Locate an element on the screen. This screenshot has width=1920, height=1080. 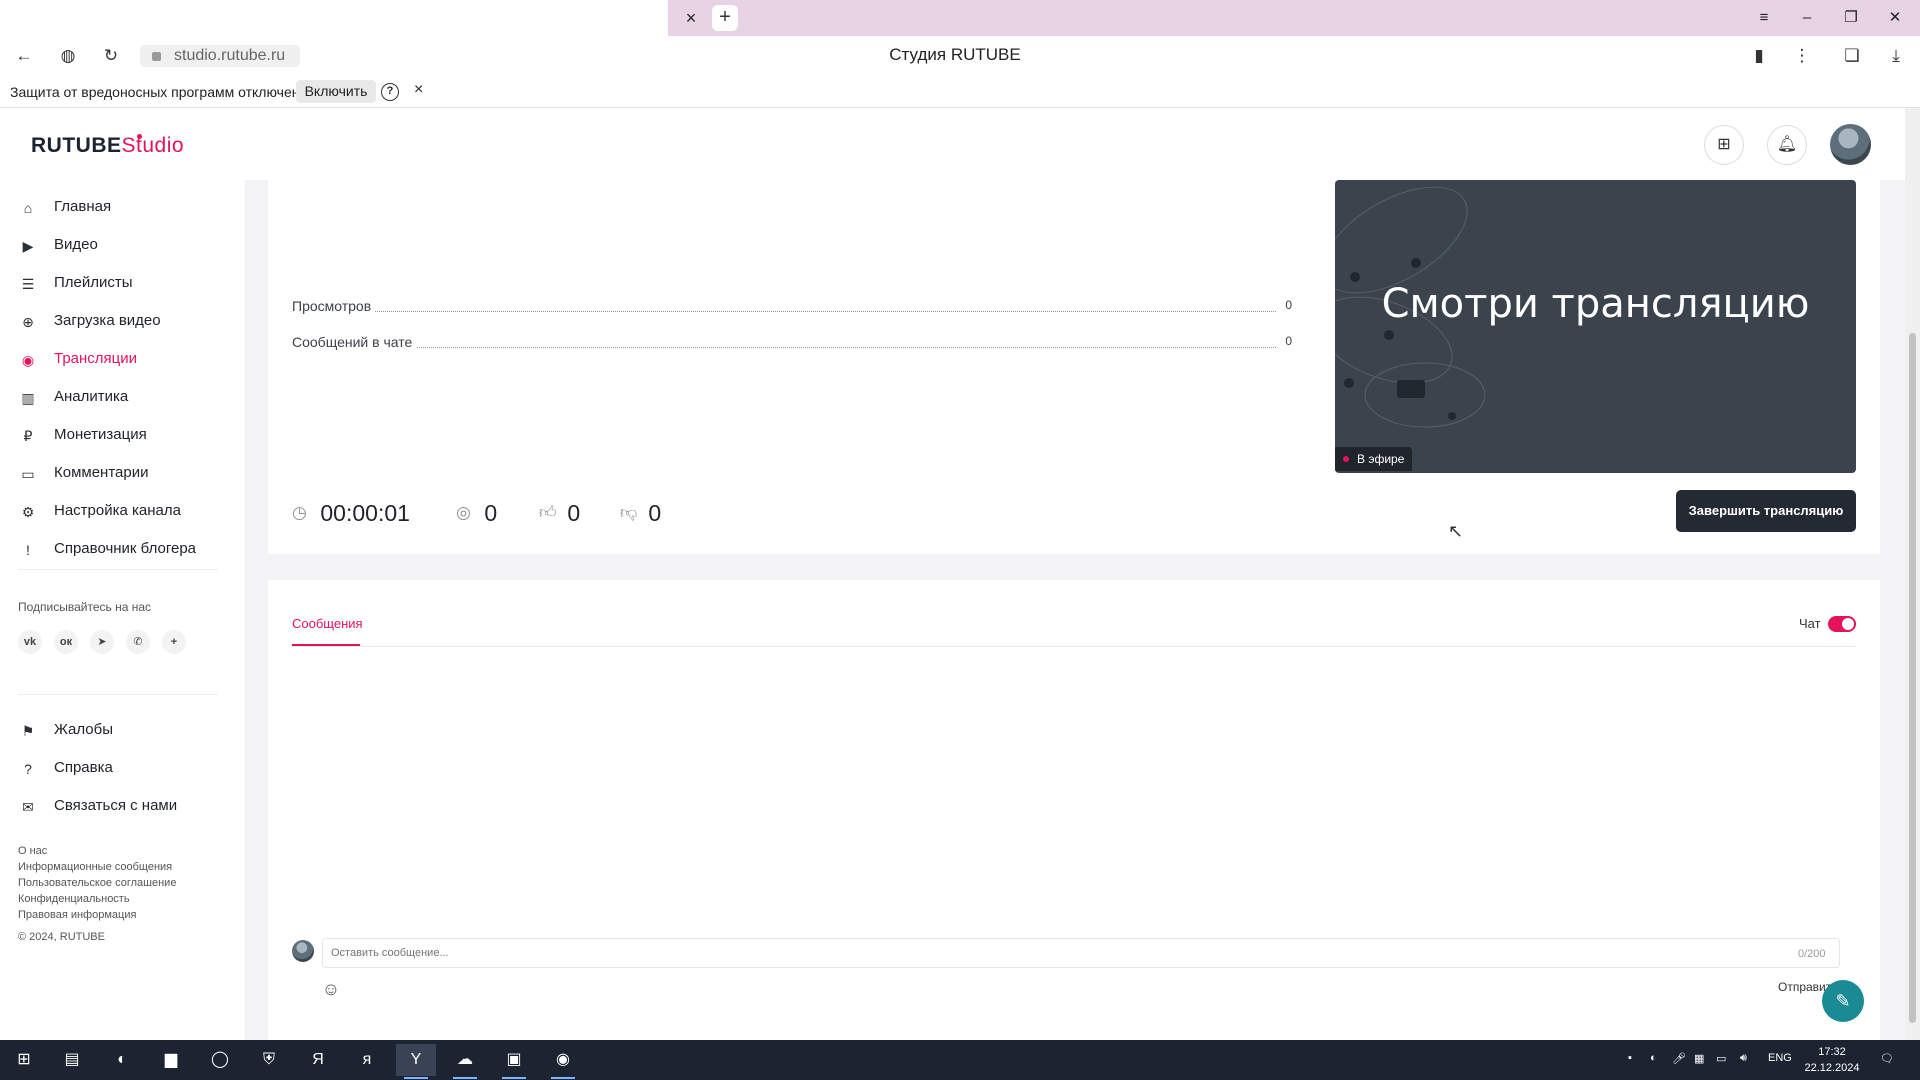
restore-icon: ❐ is located at coordinates (1851, 18).